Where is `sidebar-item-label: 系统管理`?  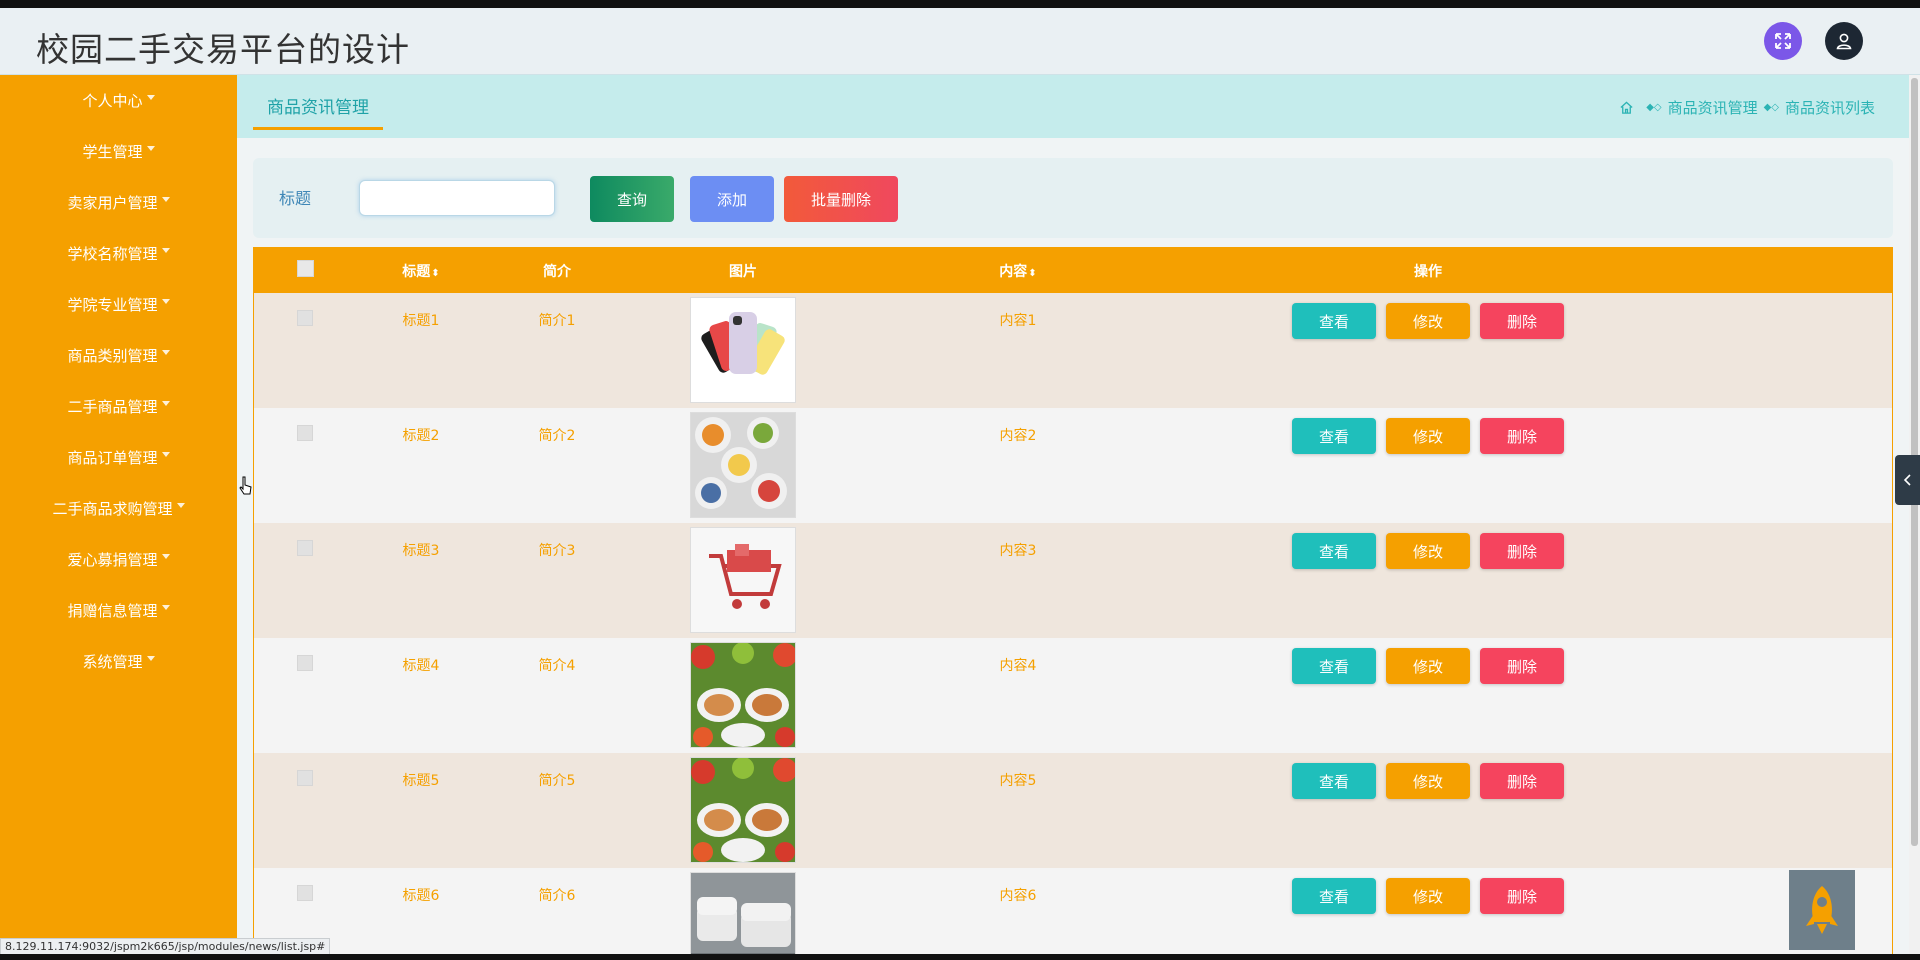 sidebar-item-label: 系统管理 is located at coordinates (112, 662).